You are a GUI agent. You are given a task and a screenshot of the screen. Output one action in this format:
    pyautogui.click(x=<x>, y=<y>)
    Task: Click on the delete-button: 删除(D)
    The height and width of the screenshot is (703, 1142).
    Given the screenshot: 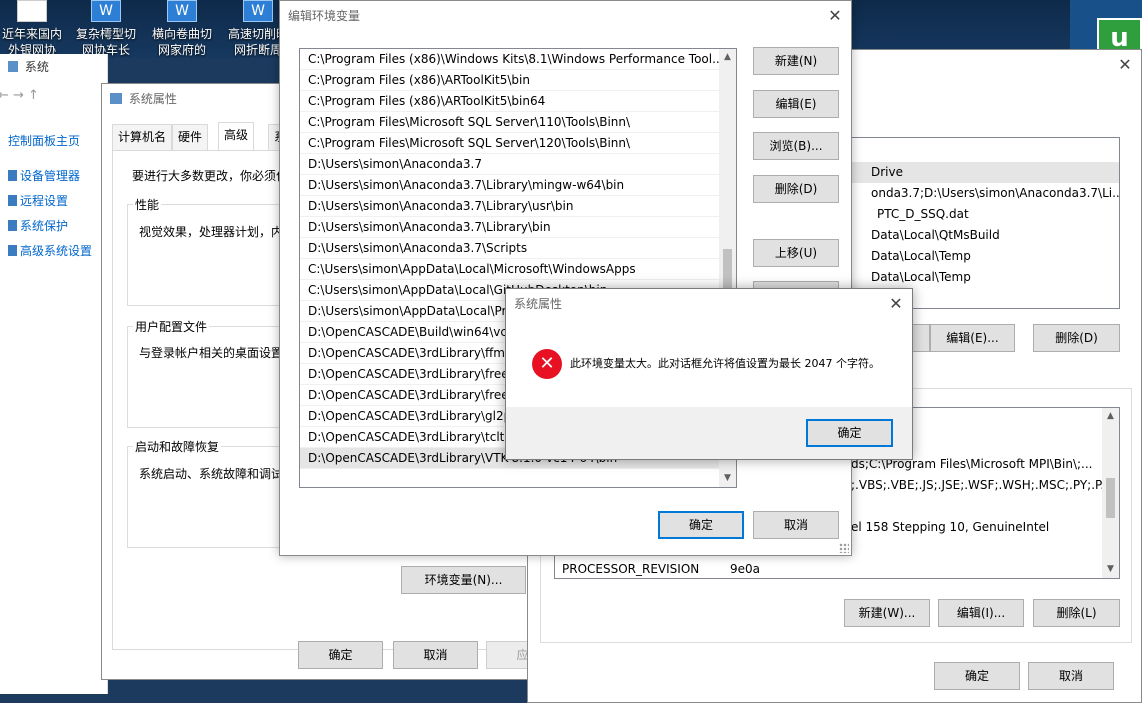 What is the action you would take?
    pyautogui.click(x=796, y=189)
    